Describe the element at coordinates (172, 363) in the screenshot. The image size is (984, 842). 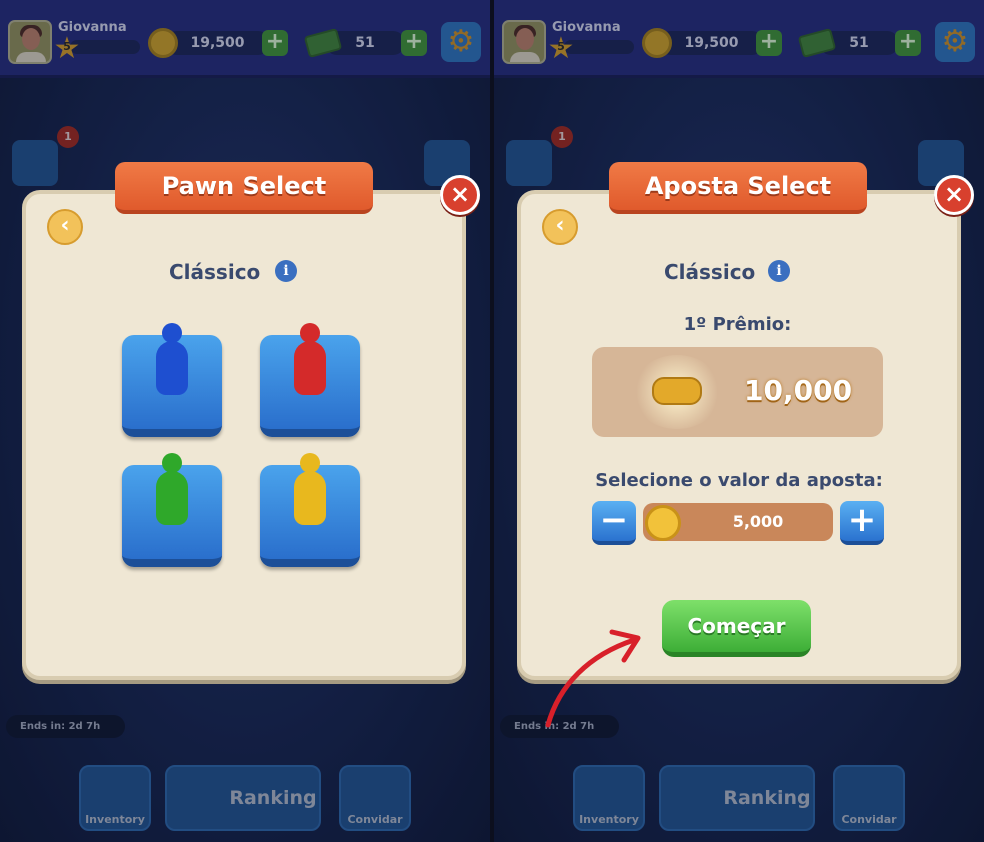
I see `pawn-icon-blue` at that location.